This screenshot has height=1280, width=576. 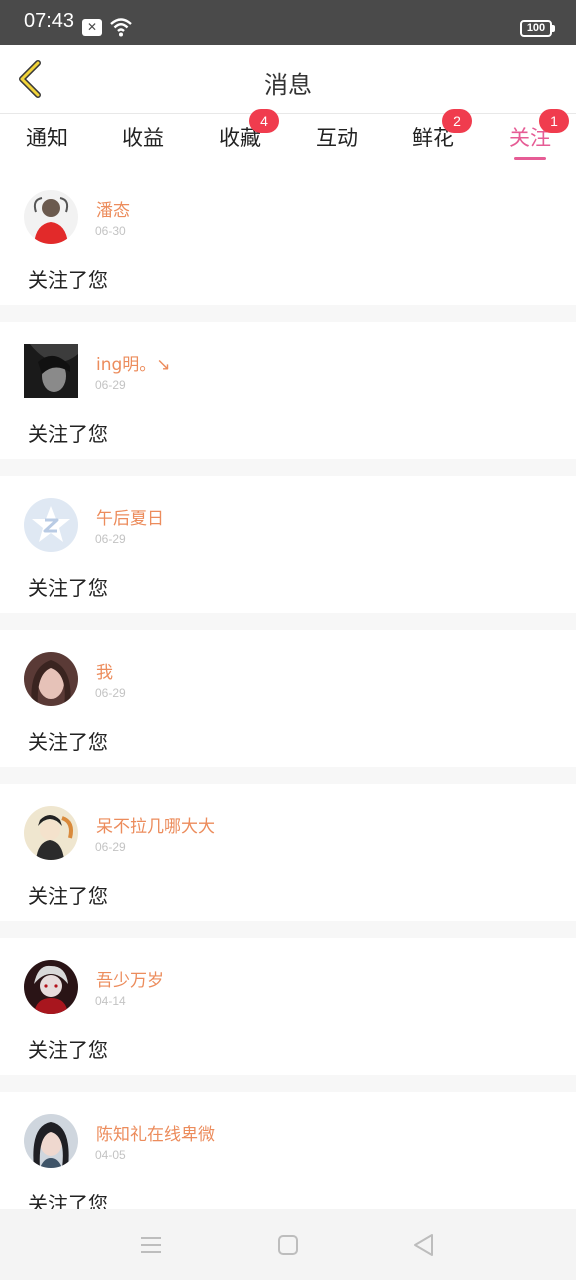 I want to click on message-date: 06-30, so click(x=110, y=231).